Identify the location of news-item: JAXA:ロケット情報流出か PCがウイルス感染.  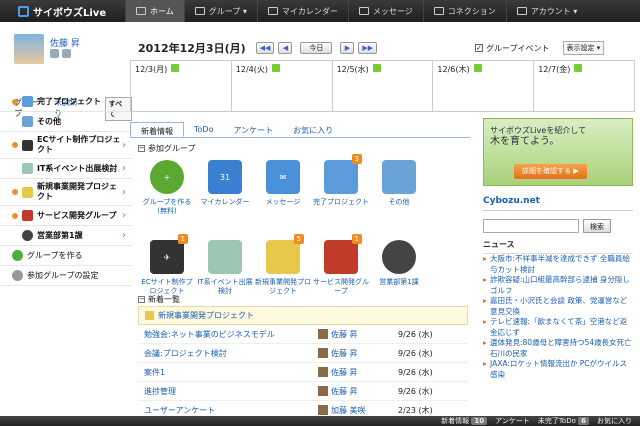
(558, 369).